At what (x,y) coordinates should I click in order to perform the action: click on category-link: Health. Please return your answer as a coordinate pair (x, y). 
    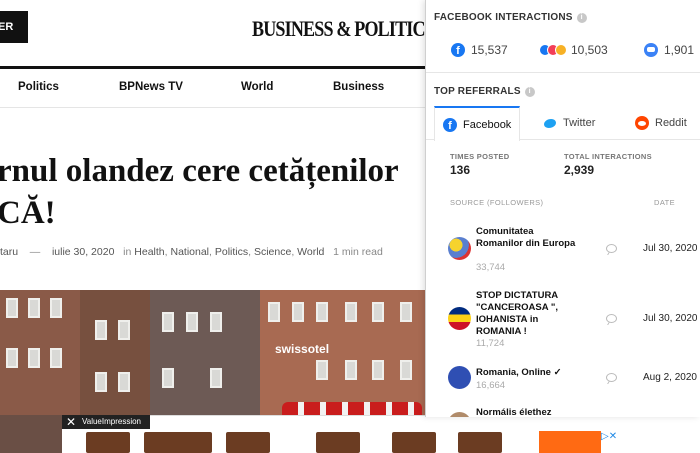
    Looking at the image, I should click on (149, 252).